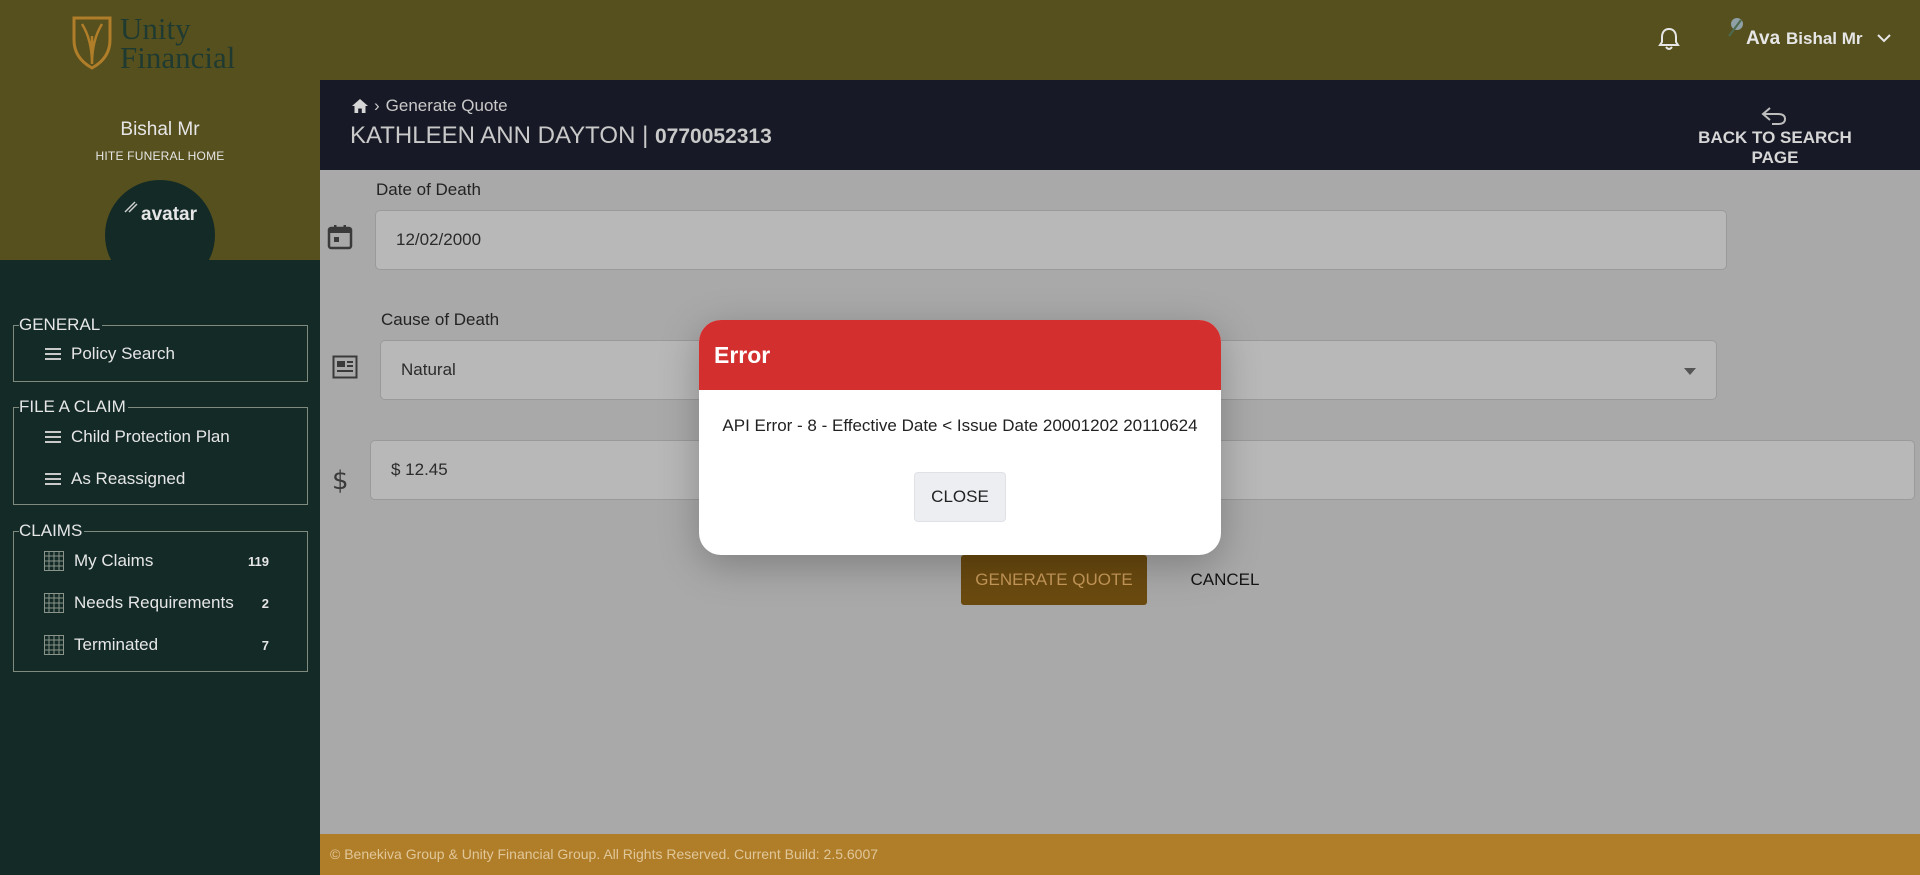 The height and width of the screenshot is (875, 1920). What do you see at coordinates (73, 406) in the screenshot?
I see `nav-group-title: FILE A CLAIM` at bounding box center [73, 406].